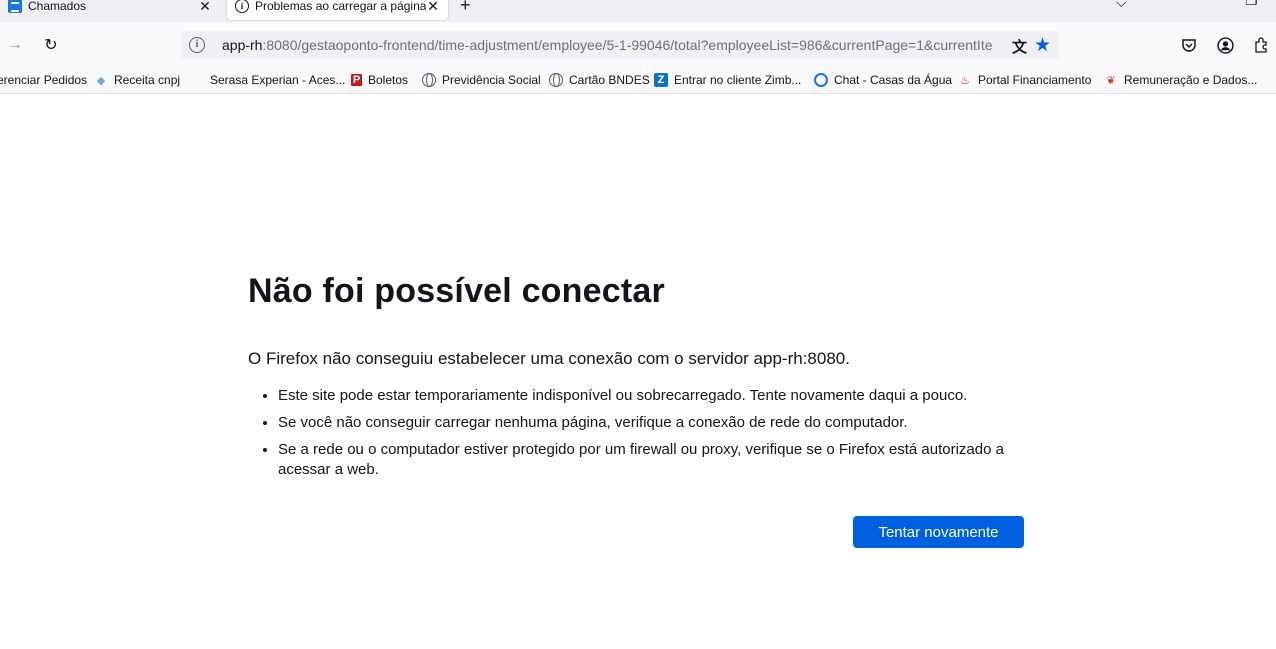 The width and height of the screenshot is (1276, 649). I want to click on tab-chamados: Chamados ✕, so click(110, 10).